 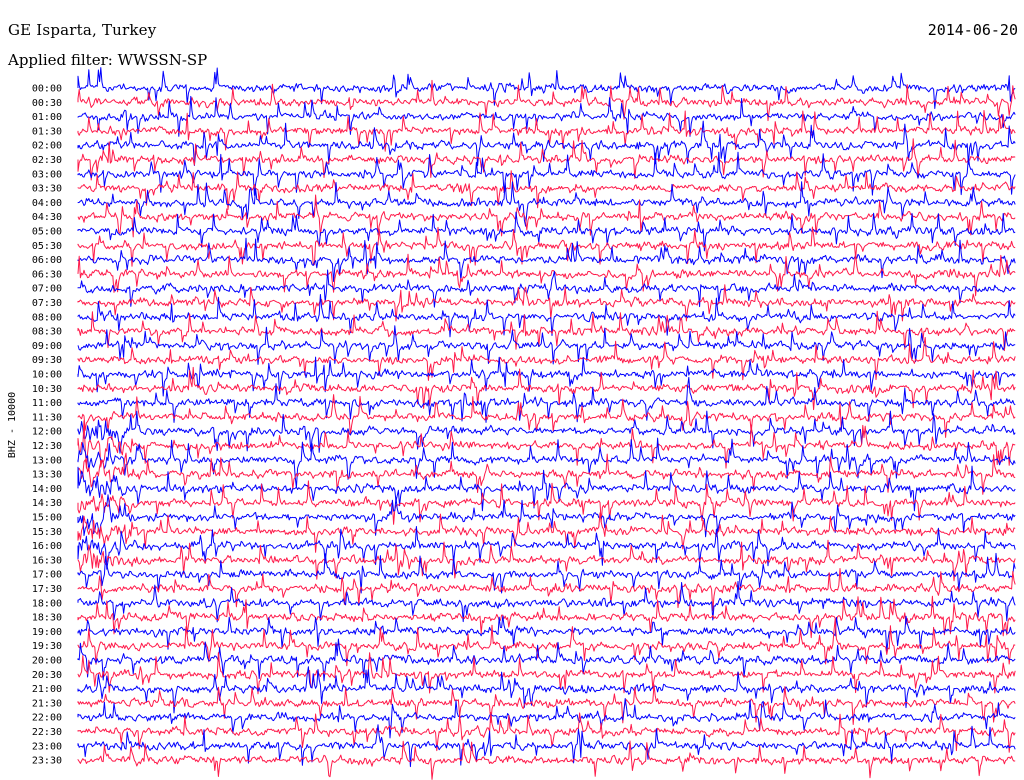 I want to click on row-label: 04:00, so click(x=47, y=203).